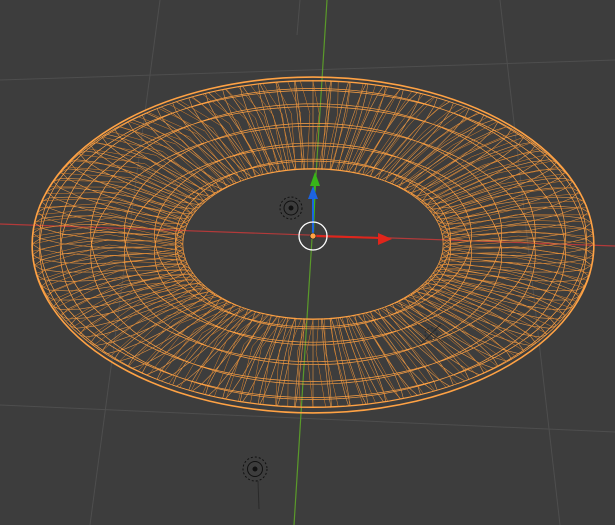 Image resolution: width=615 pixels, height=525 pixels. I want to click on y-axis-line, so click(310, 262).